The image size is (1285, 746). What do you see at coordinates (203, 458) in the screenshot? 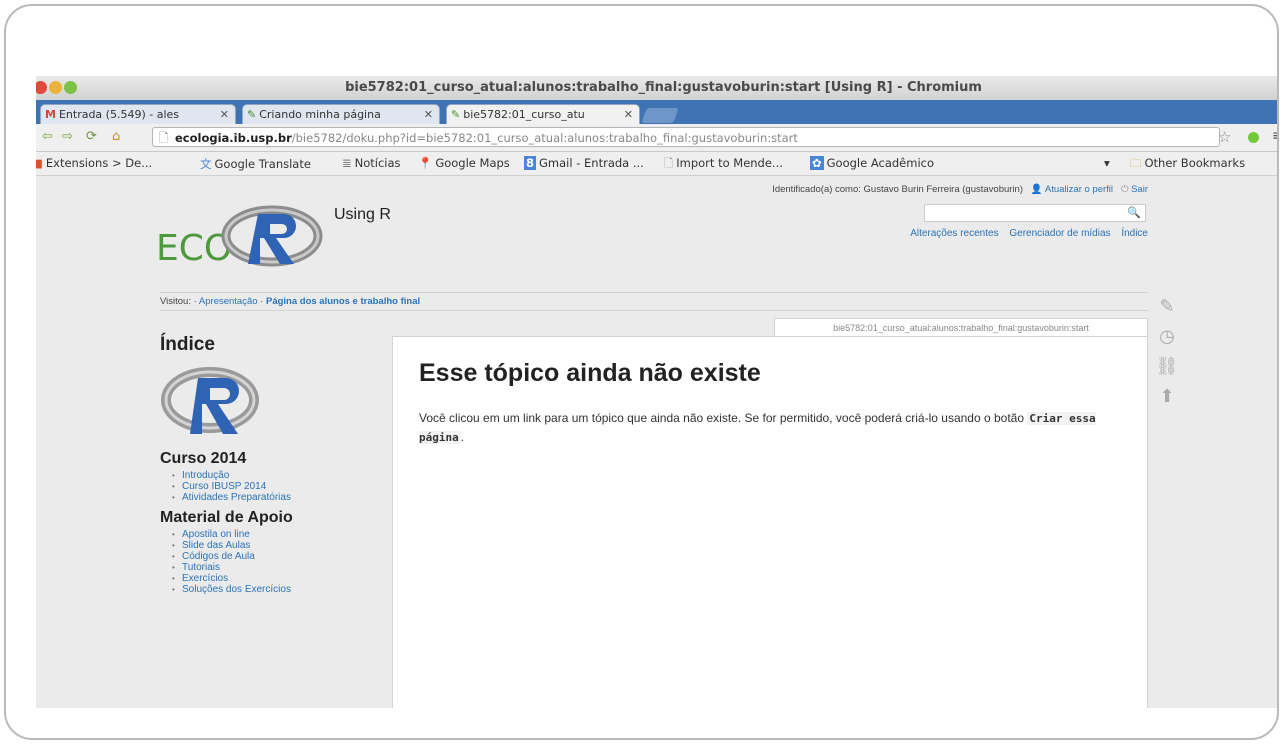
I see `sidebar-section-curso: Curso 2014` at bounding box center [203, 458].